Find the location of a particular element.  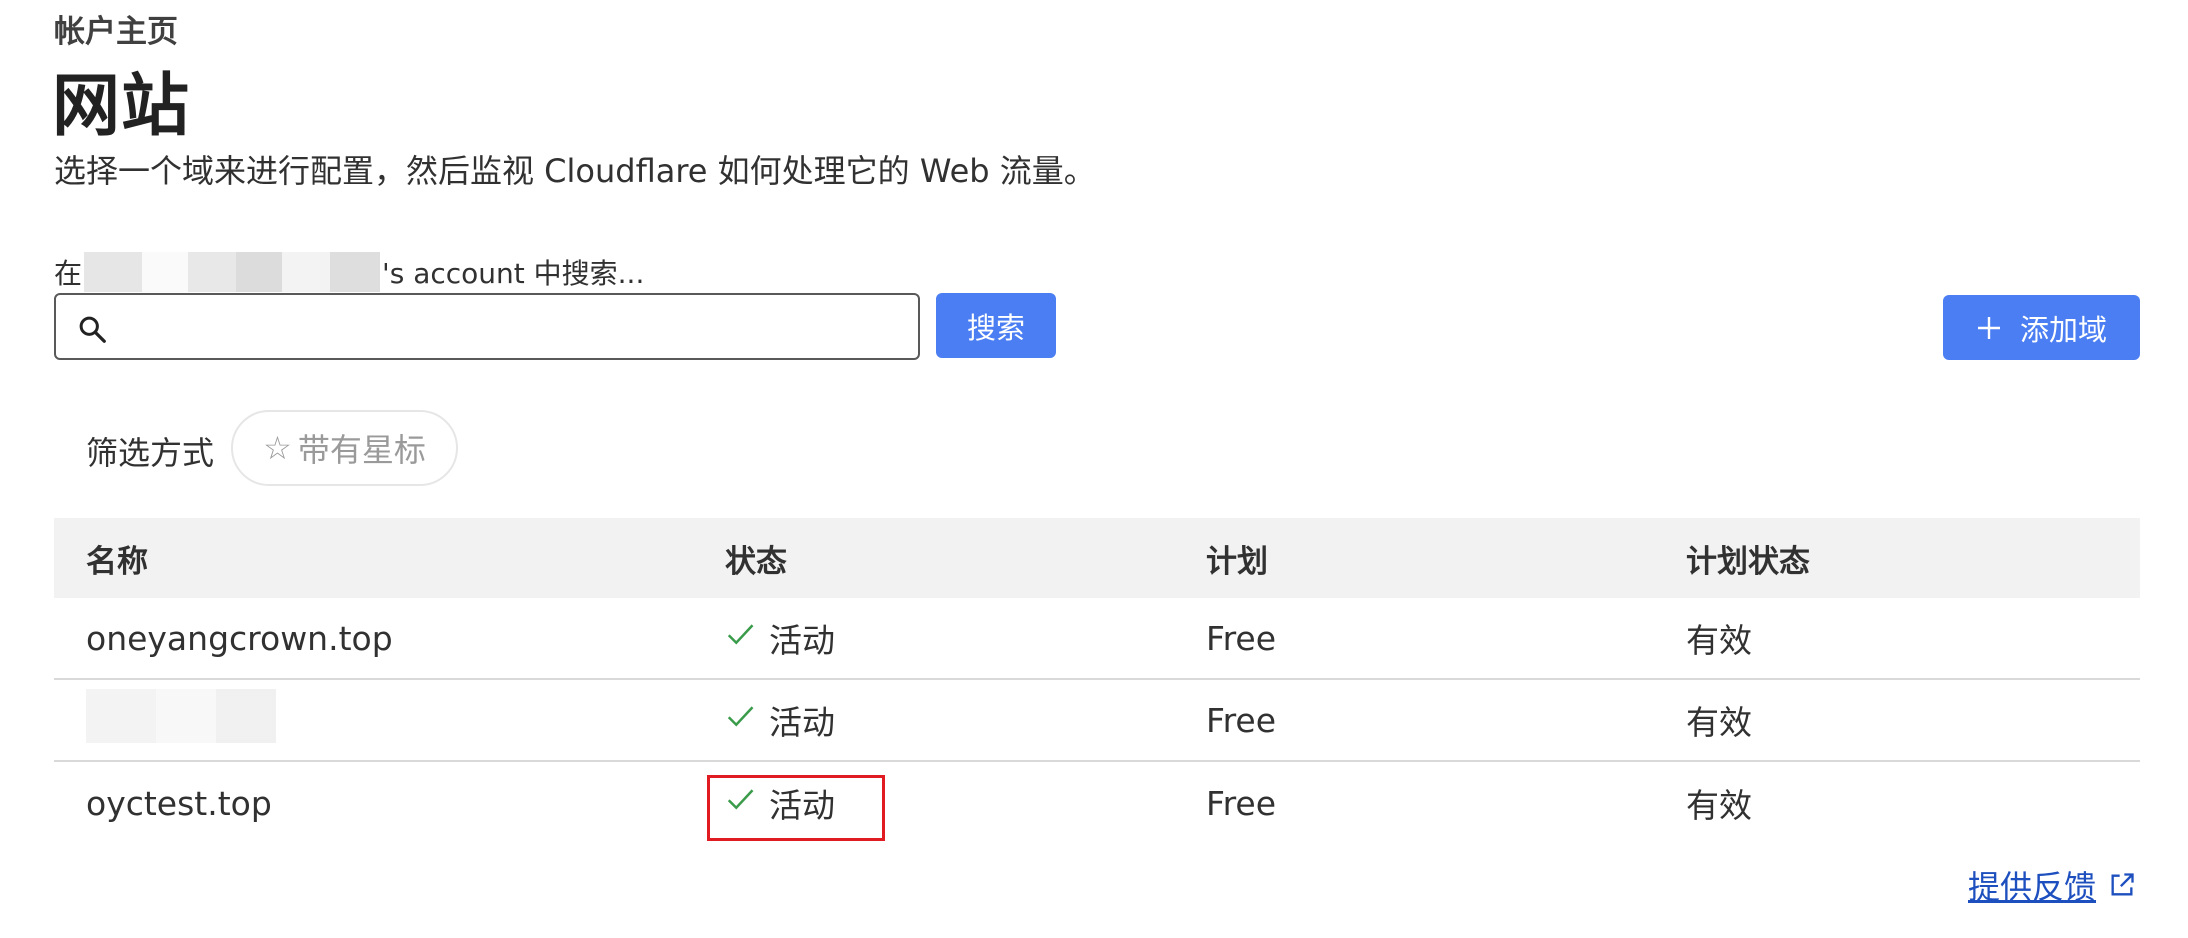

table-header: 名称 状态 计划 计划状态 is located at coordinates (1097, 558).